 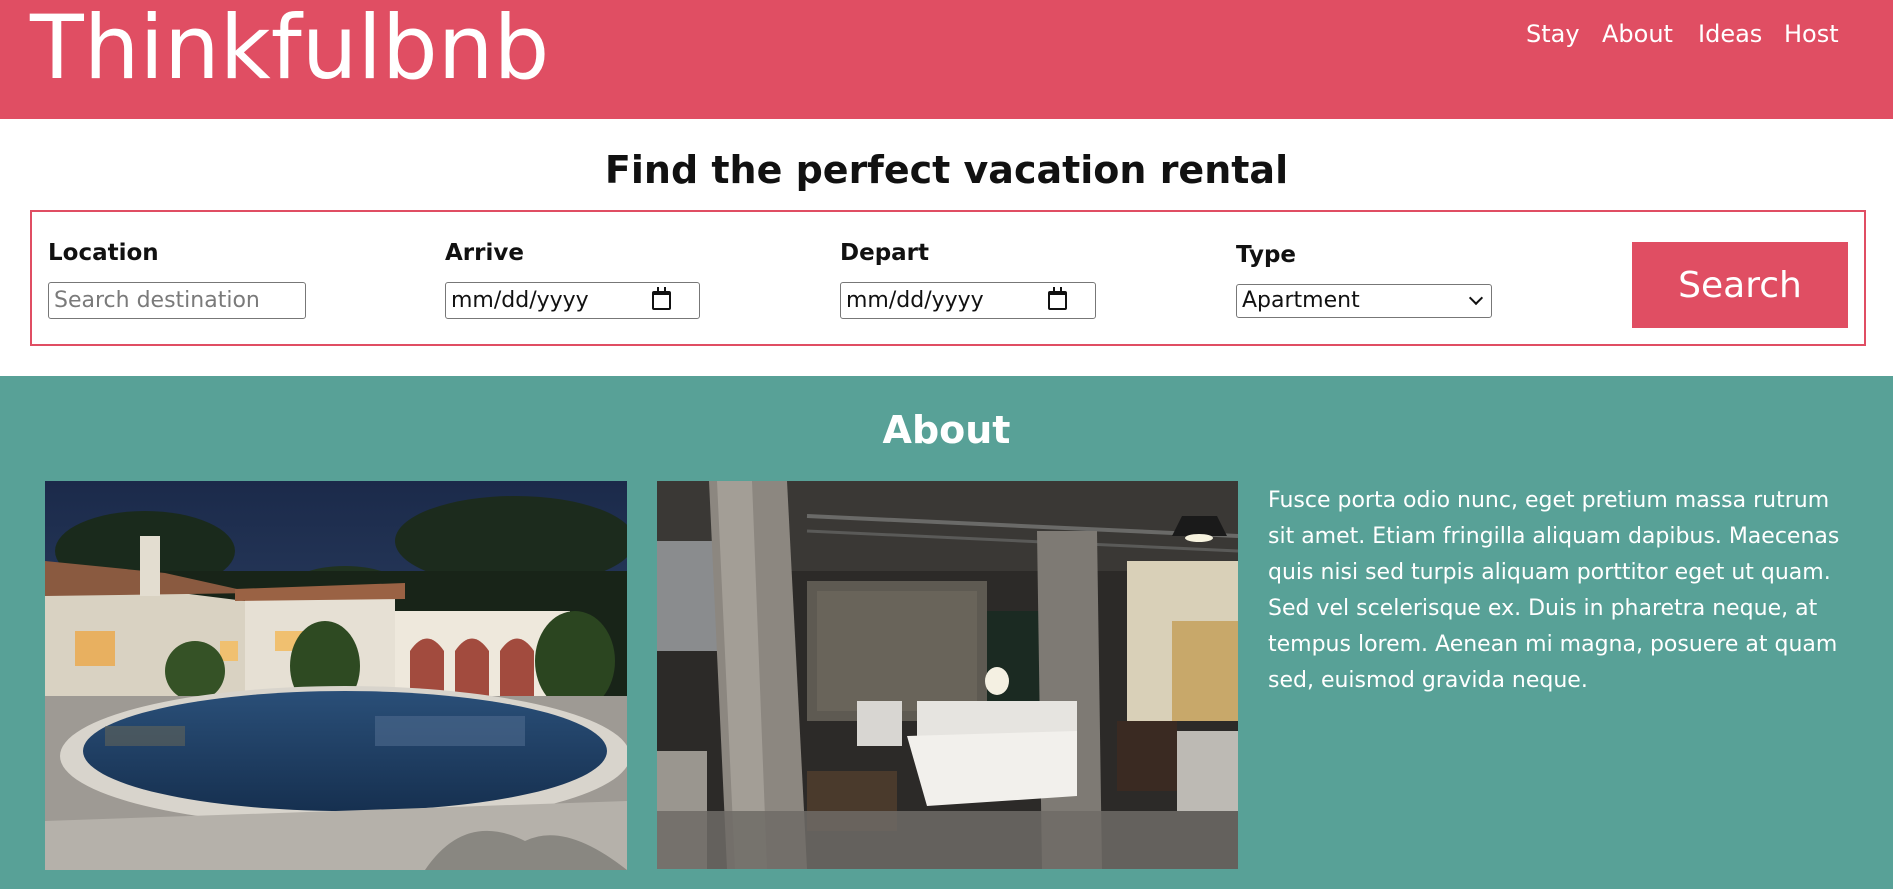 I want to click on location-input: Search destination, so click(x=177, y=300).